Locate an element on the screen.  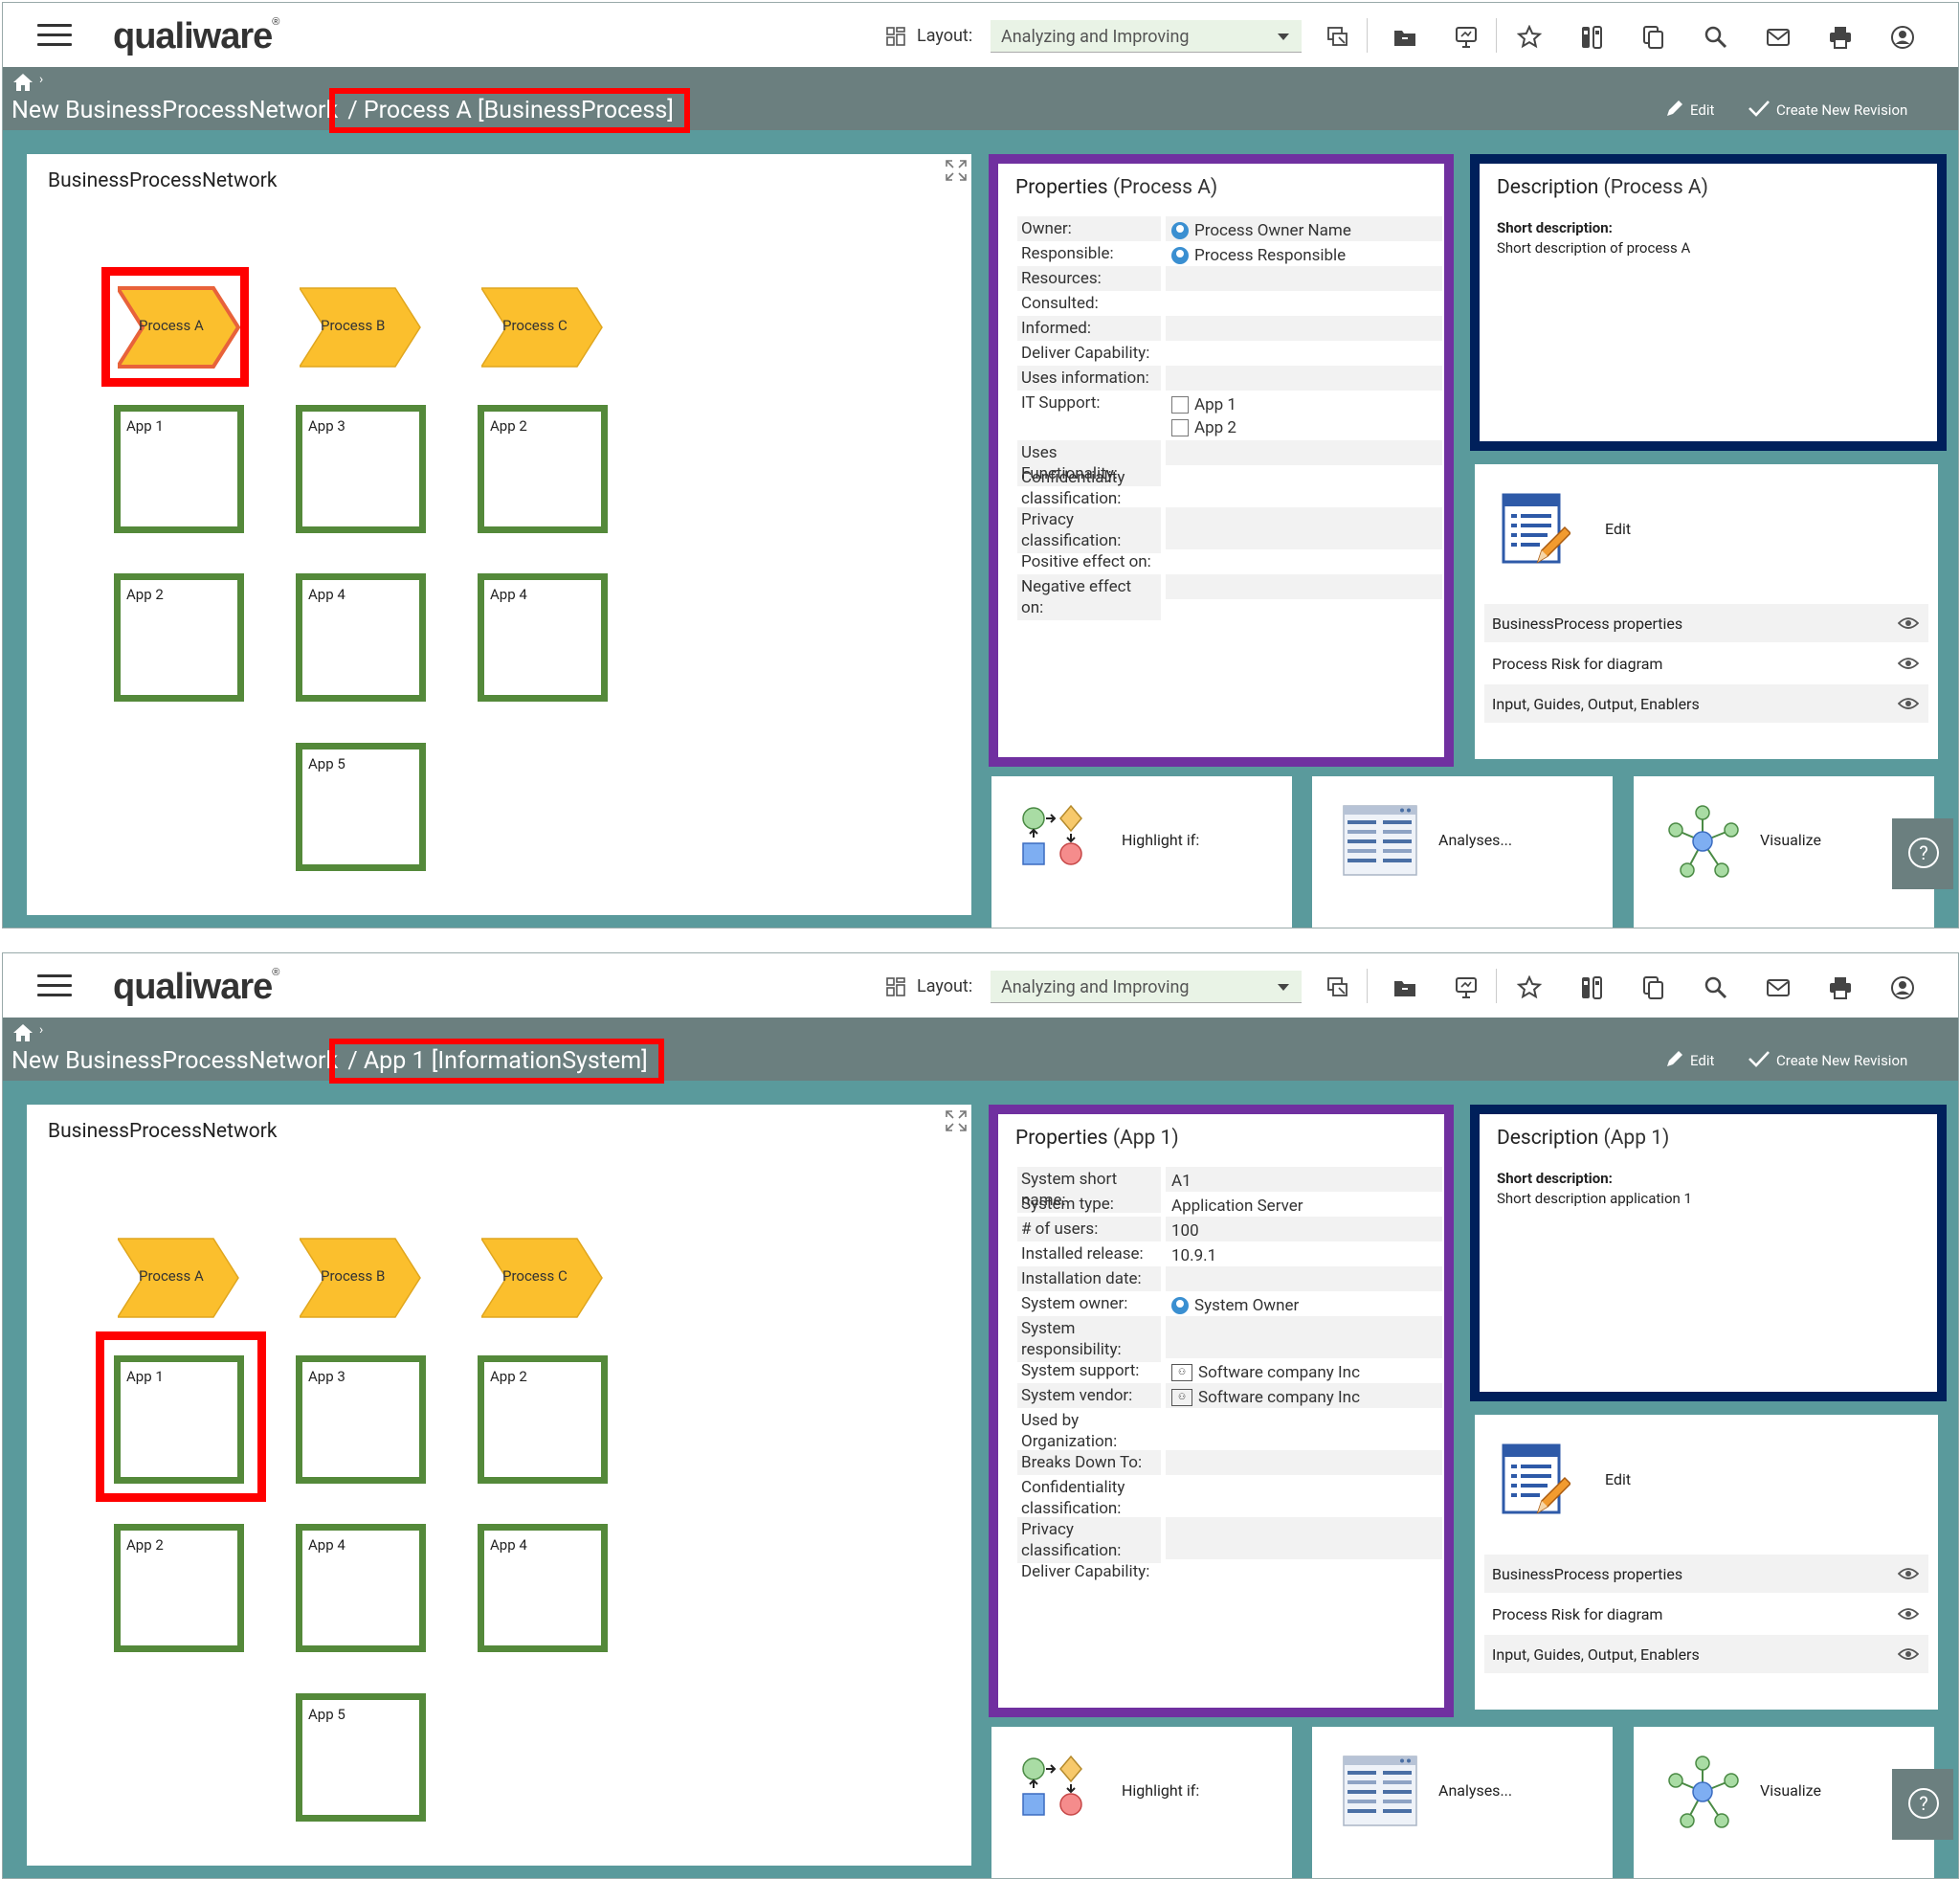
property-row: Confidentiality classification: is located at coordinates (1229, 486).